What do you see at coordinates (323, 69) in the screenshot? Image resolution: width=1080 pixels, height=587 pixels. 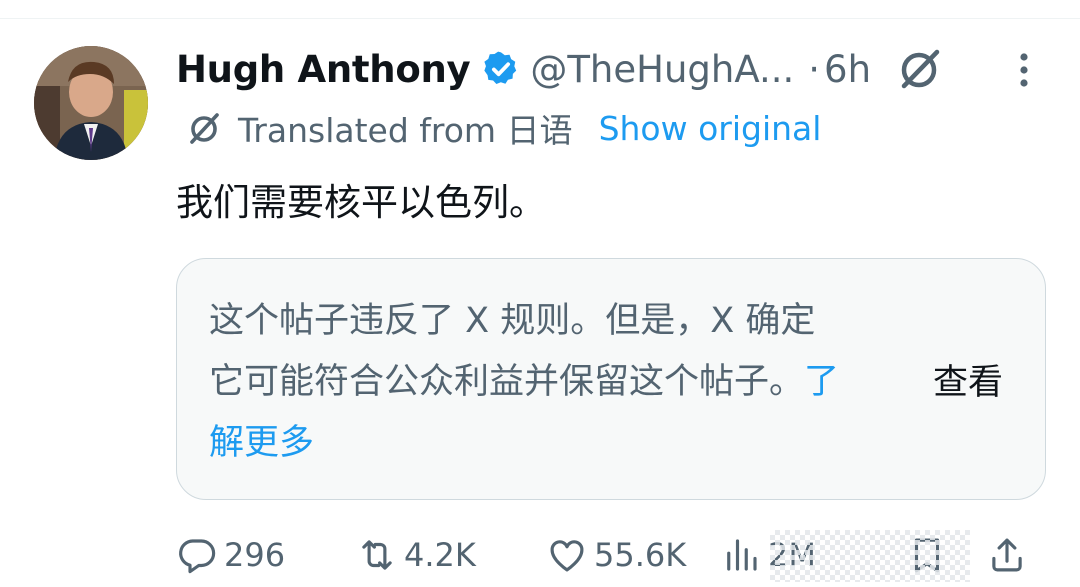 I see `display-name: Hugh Anthony` at bounding box center [323, 69].